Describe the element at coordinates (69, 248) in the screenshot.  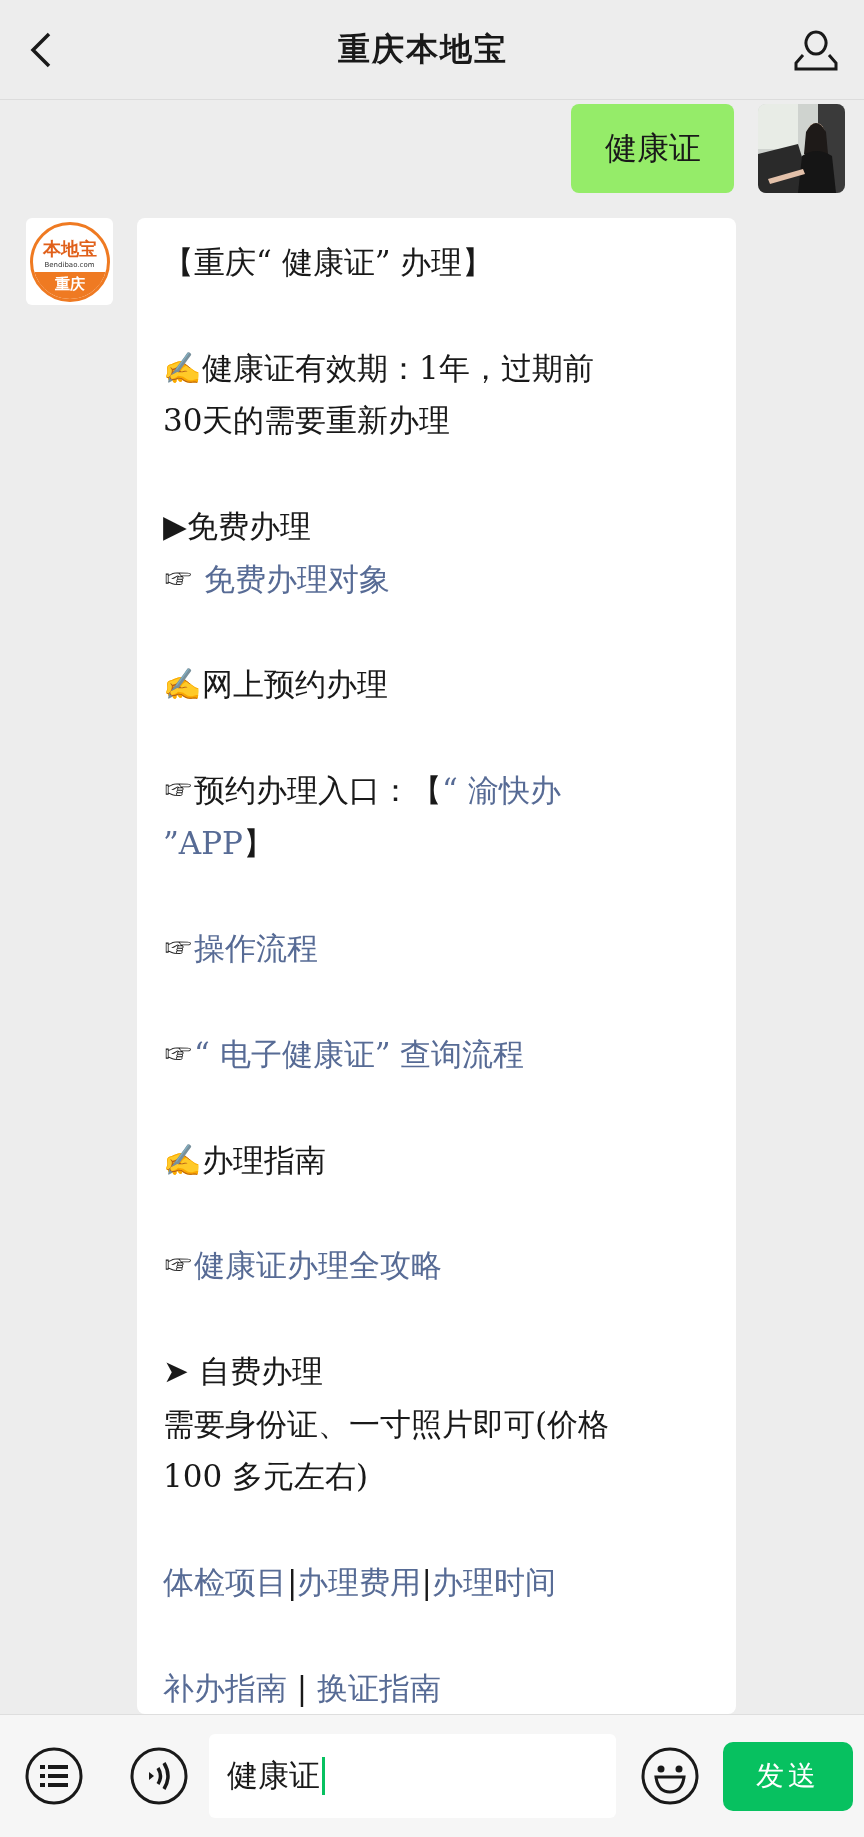
I see `logo-text: 本地宝` at that location.